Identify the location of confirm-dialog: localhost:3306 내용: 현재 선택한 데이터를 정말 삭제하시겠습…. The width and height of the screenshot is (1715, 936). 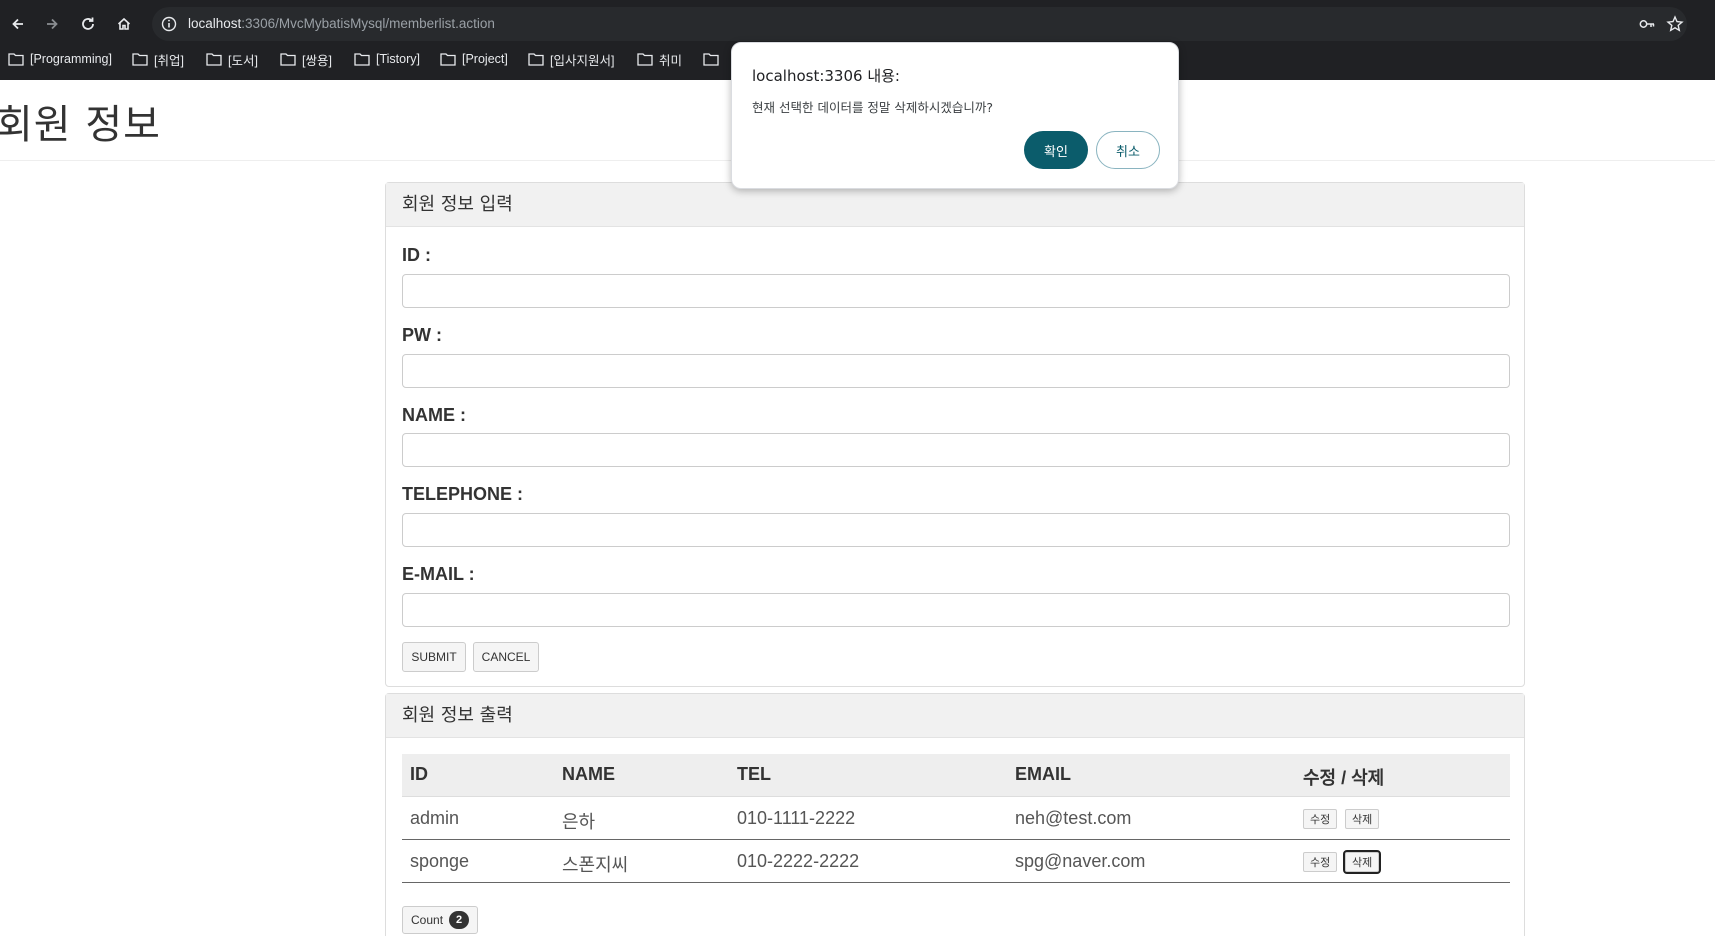
(955, 115).